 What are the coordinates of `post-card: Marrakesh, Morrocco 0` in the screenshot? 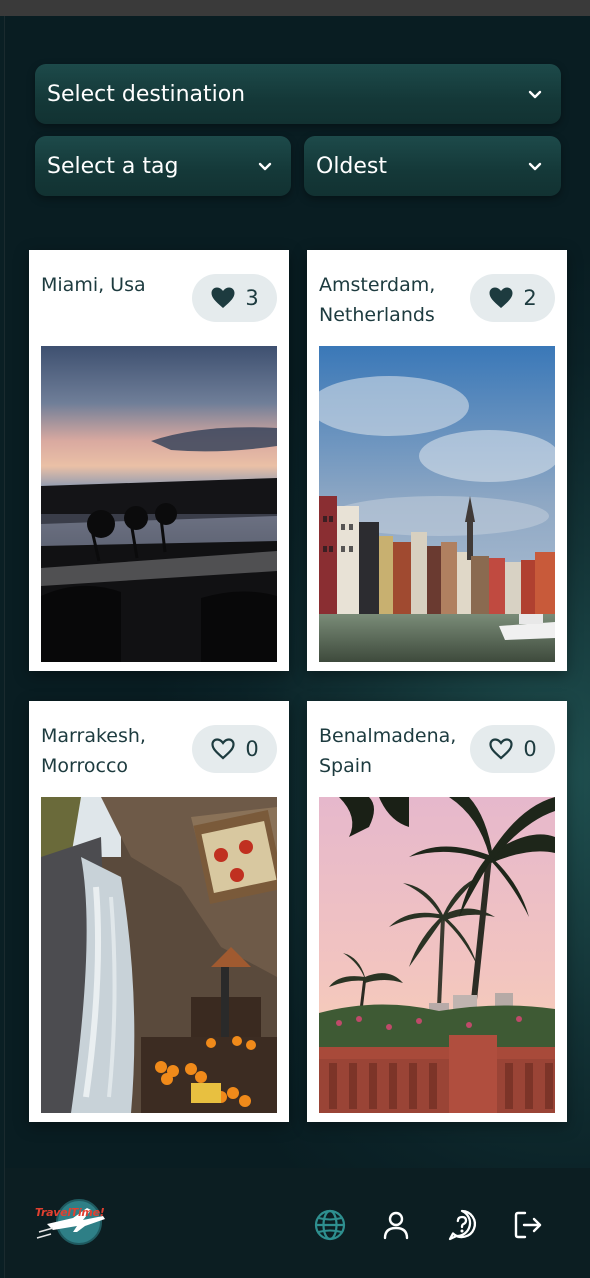 It's located at (159, 911).